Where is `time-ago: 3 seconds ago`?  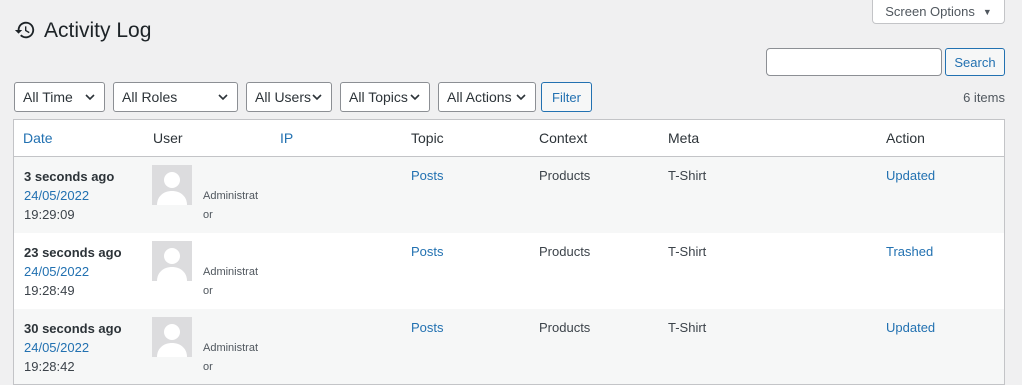
time-ago: 3 seconds ago is located at coordinates (69, 176).